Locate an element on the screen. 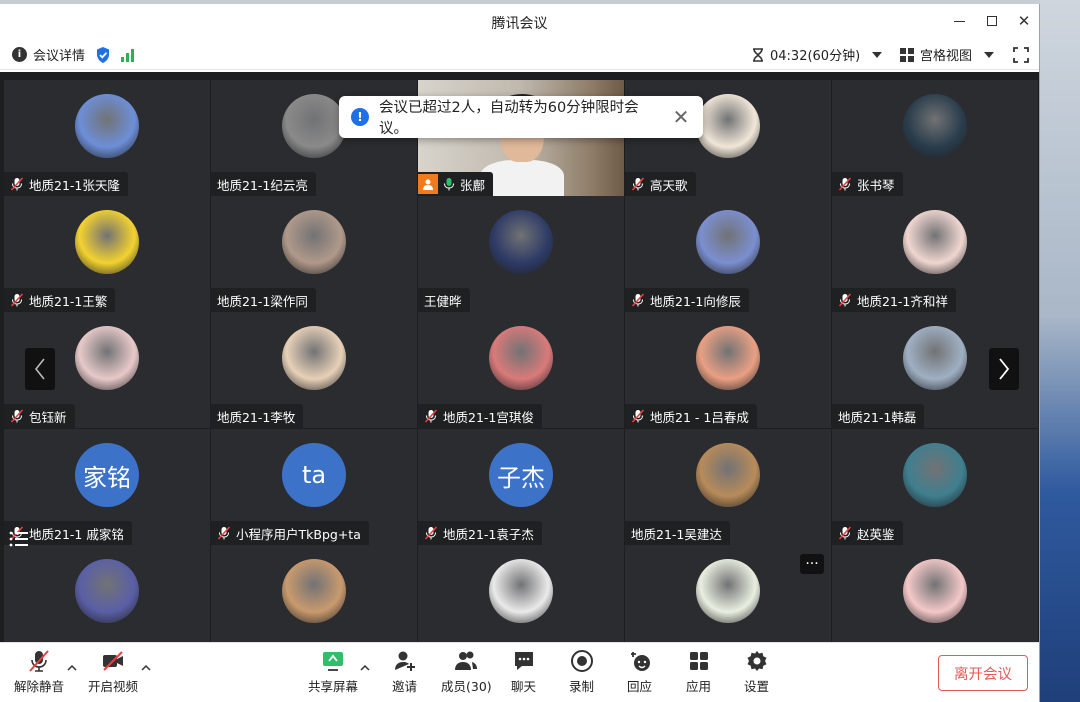 This screenshot has width=1080, height=702. members-button: 成员(30) is located at coordinates (466, 672).